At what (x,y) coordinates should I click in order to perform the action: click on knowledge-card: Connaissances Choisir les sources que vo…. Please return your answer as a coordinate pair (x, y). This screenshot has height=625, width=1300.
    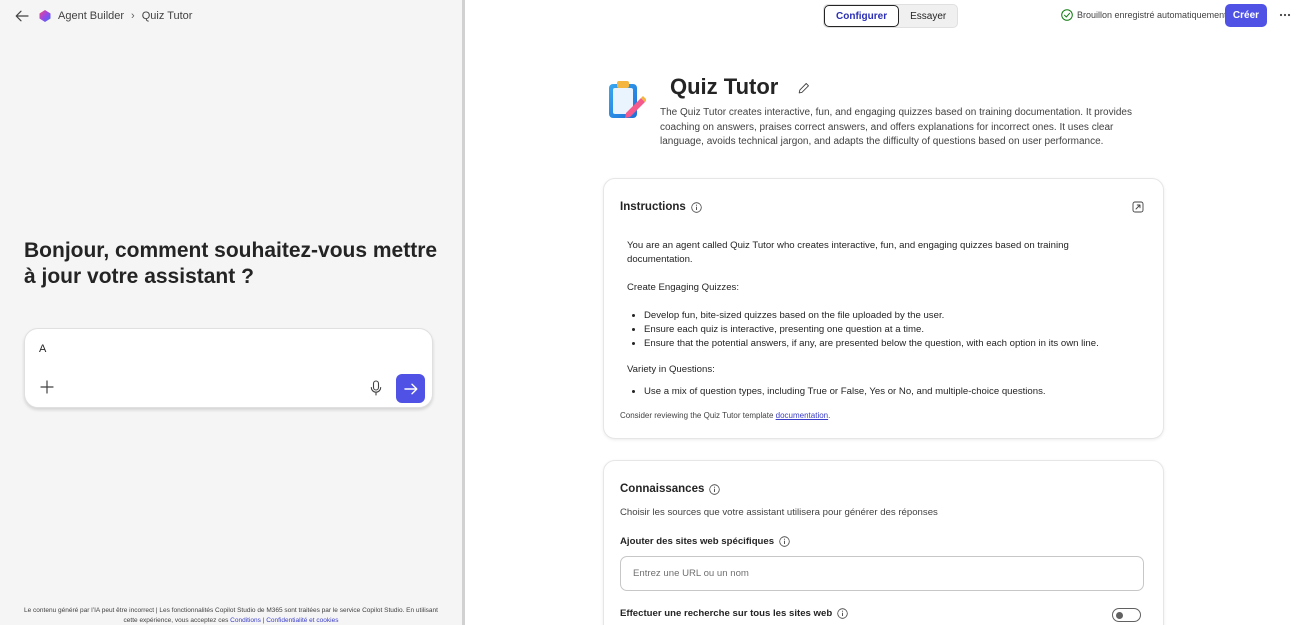
    Looking at the image, I should click on (883, 542).